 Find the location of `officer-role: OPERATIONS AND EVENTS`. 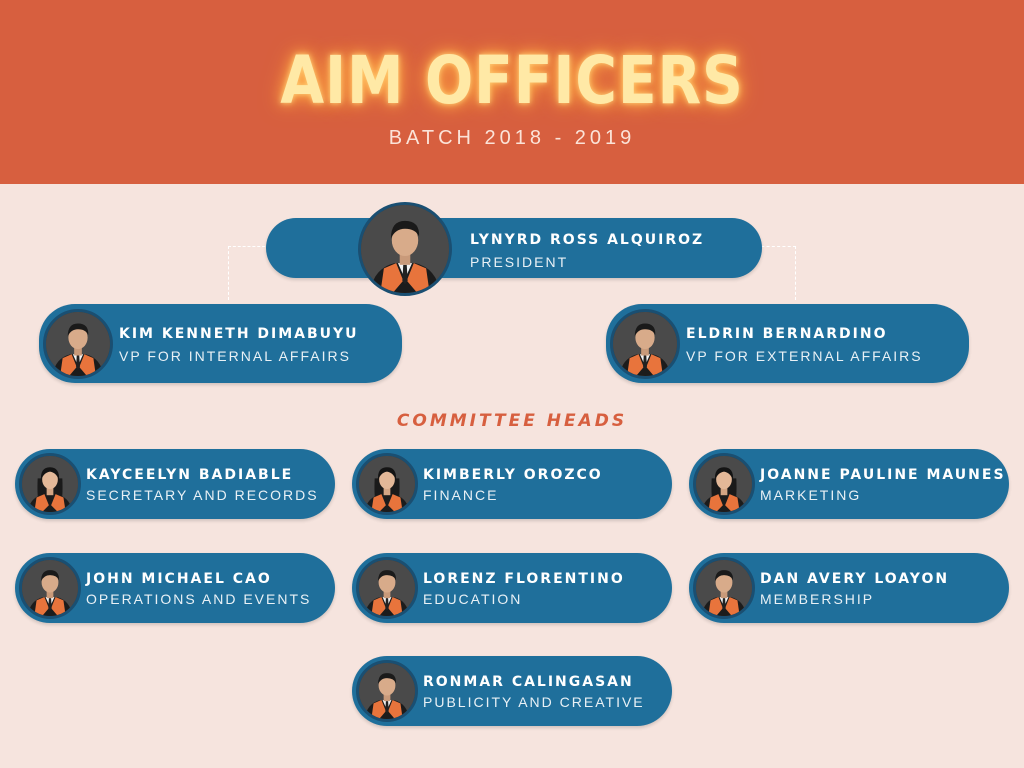

officer-role: OPERATIONS AND EVENTS is located at coordinates (199, 599).